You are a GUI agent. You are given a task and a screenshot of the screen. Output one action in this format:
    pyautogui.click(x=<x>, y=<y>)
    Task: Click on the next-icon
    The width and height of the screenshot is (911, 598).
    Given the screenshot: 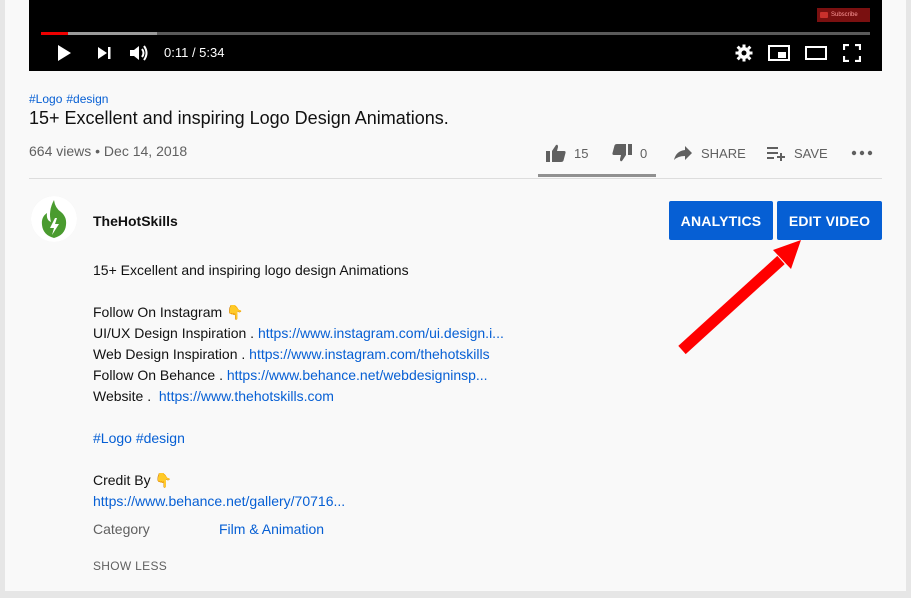 What is the action you would take?
    pyautogui.click(x=104, y=53)
    